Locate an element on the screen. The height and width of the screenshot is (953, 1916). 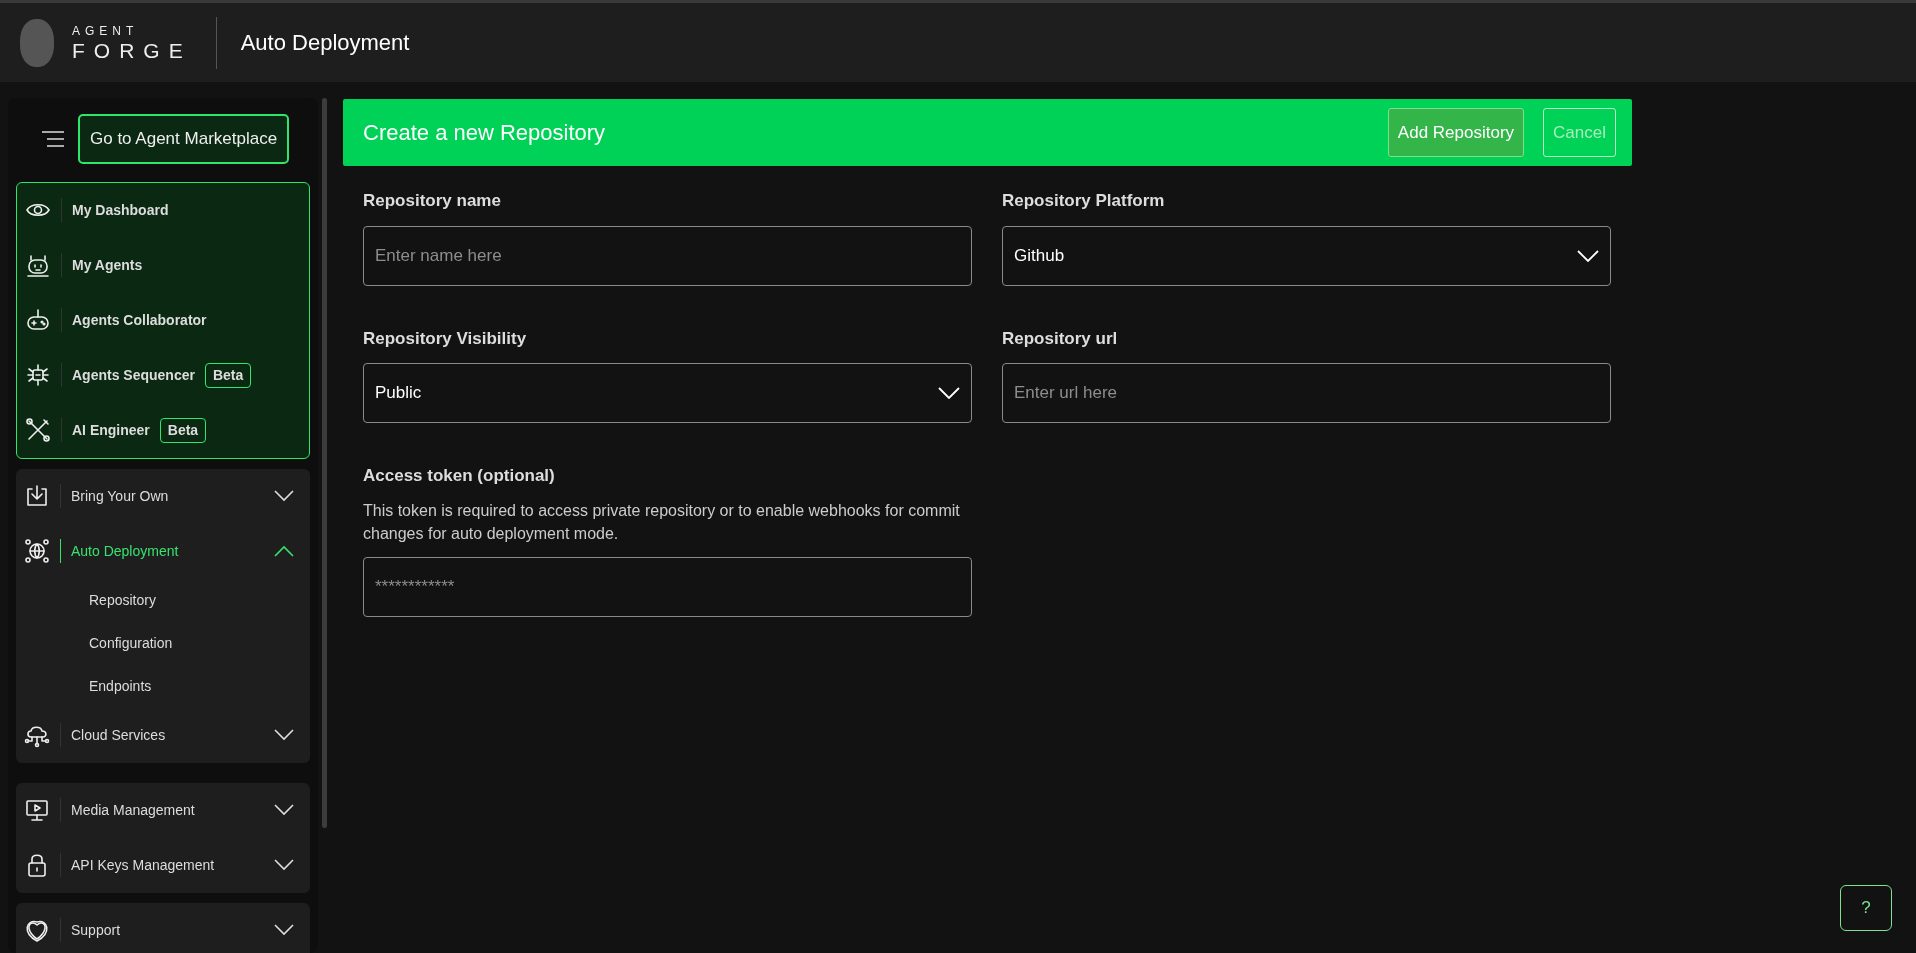
logo-text: AGENT is located at coordinates (106, 30).